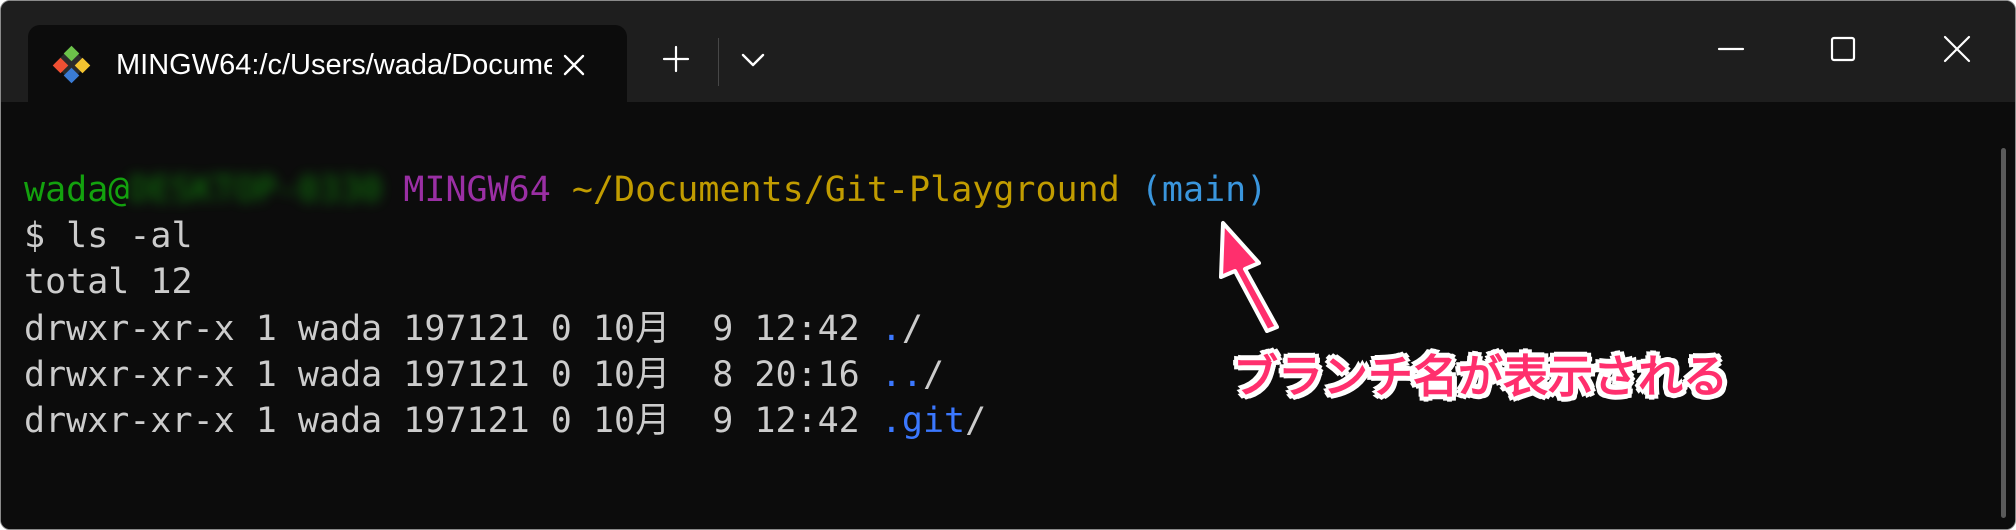 The width and height of the screenshot is (2016, 530). What do you see at coordinates (923, 421) in the screenshot?
I see `listing-row-name: .git` at bounding box center [923, 421].